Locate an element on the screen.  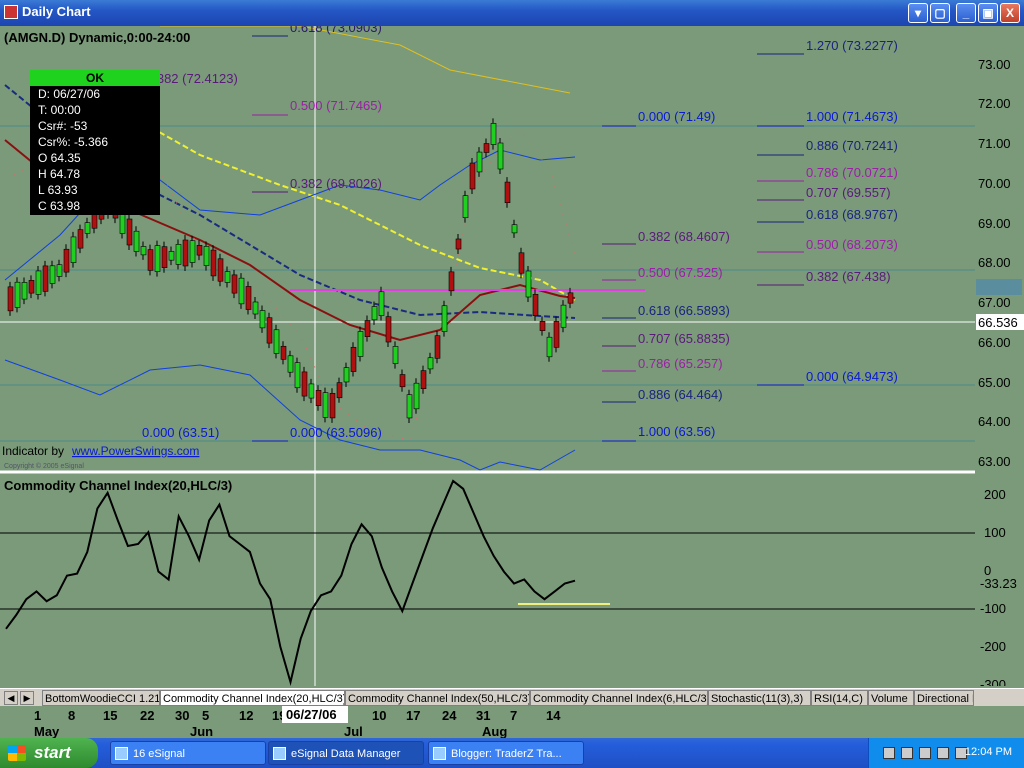
cci-tick: 200 is located at coordinates (995, 494).